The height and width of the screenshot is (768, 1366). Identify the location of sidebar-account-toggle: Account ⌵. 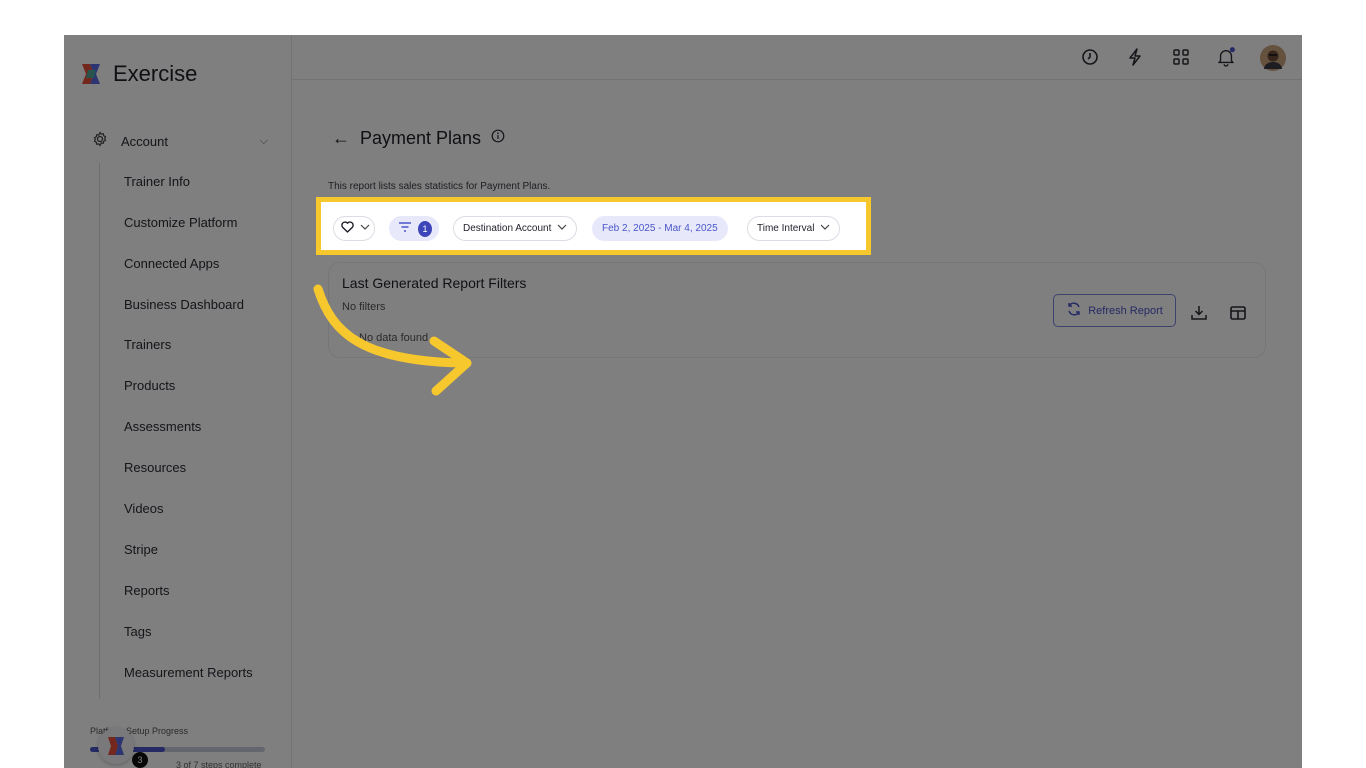
(180, 141).